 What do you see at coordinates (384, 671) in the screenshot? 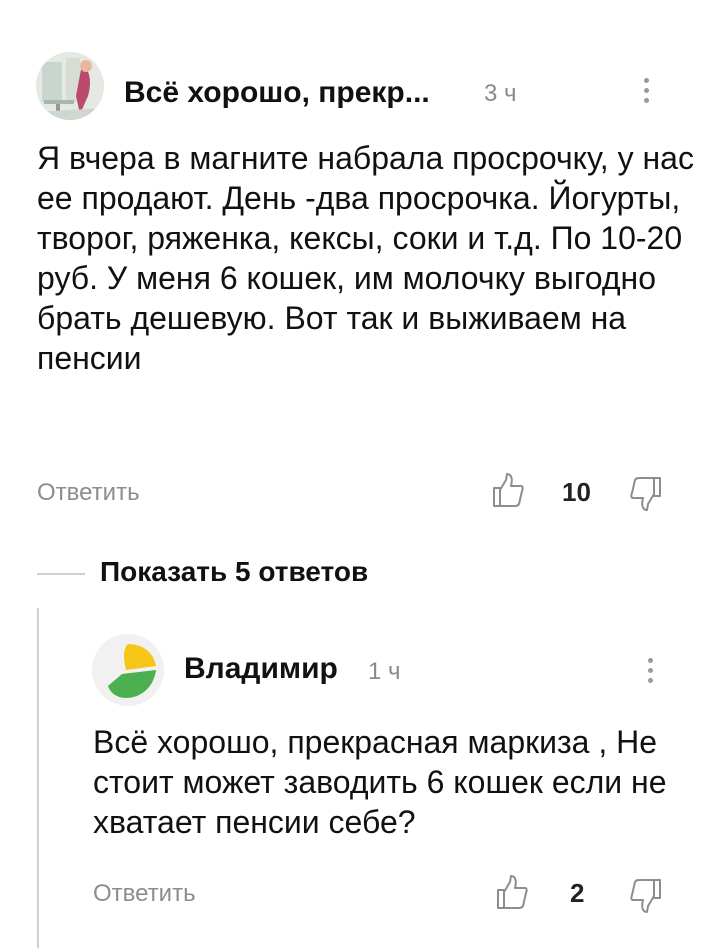
I see `comment-time: 1 ч` at bounding box center [384, 671].